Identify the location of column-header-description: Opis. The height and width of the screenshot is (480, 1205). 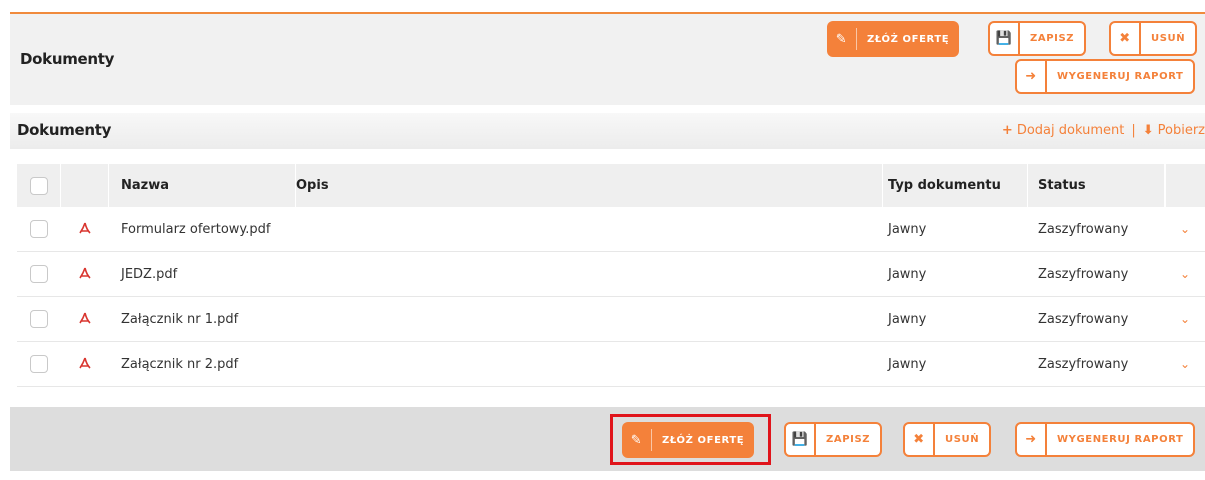
(589, 185).